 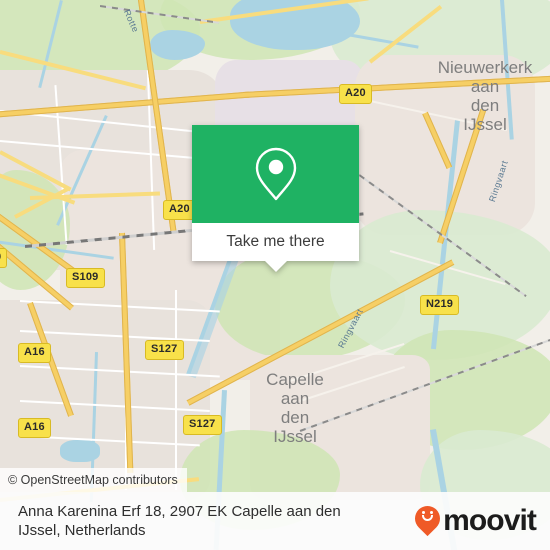 I want to click on take-me-there-button: Take me there, so click(x=275, y=242).